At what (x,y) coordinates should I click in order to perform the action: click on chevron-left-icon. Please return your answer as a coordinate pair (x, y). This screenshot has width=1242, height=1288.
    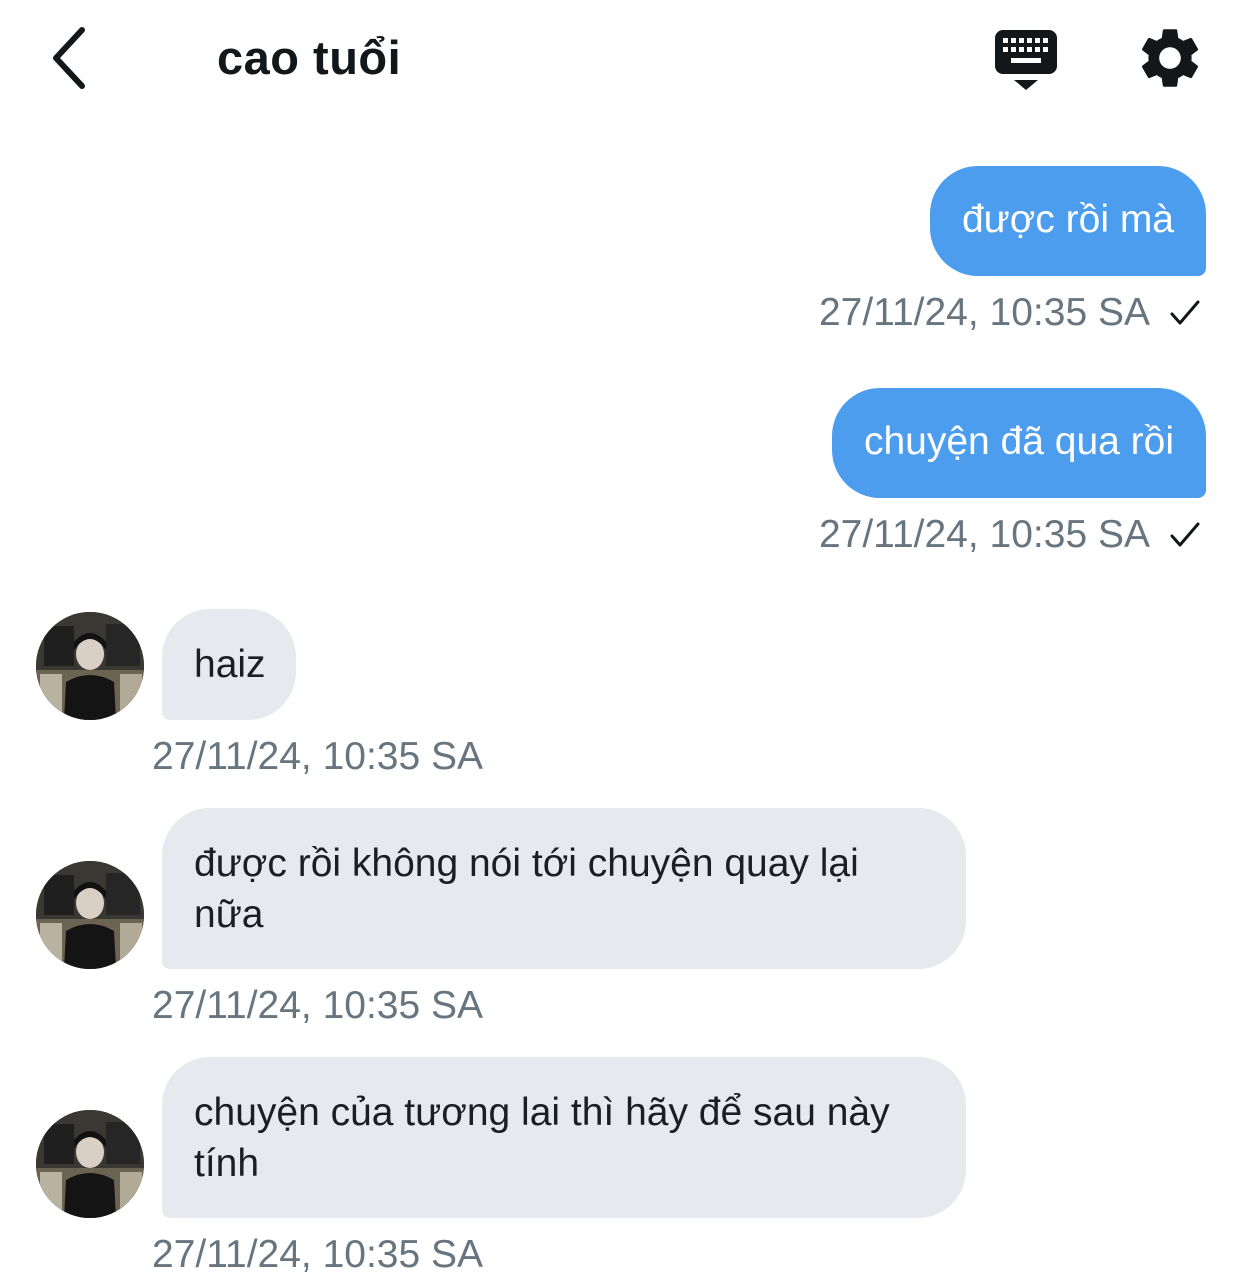
    Looking at the image, I should click on (69, 58).